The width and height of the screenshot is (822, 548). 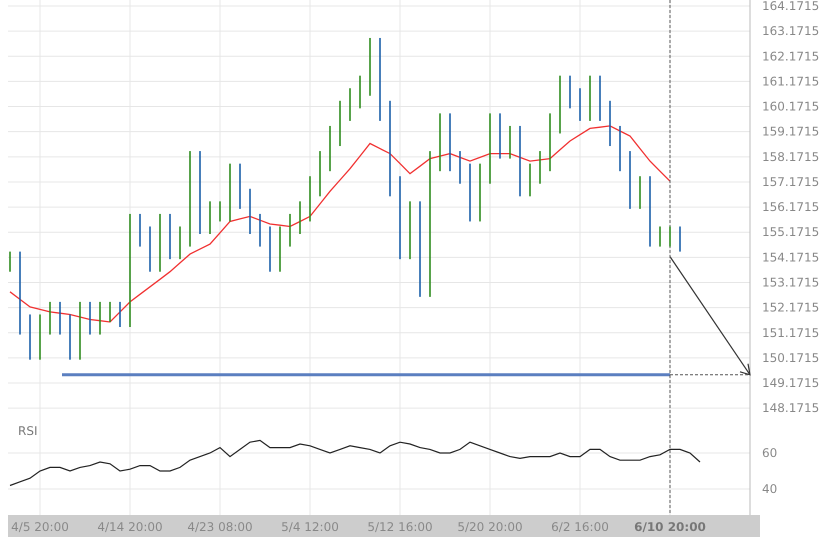 What do you see at coordinates (791, 357) in the screenshot?
I see `axis-label: 150.1715` at bounding box center [791, 357].